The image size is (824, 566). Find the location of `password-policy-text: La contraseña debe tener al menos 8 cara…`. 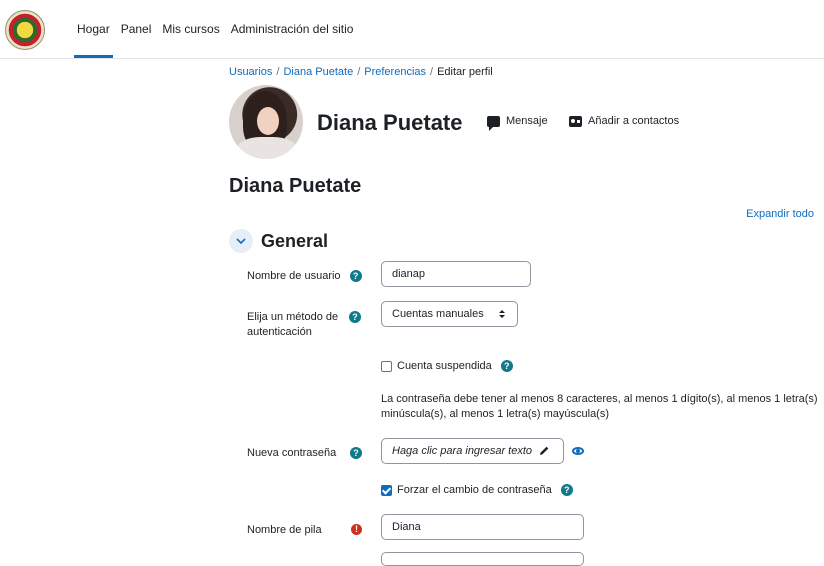

password-policy-text: La contraseña debe tener al menos 8 cara… is located at coordinates (599, 406).